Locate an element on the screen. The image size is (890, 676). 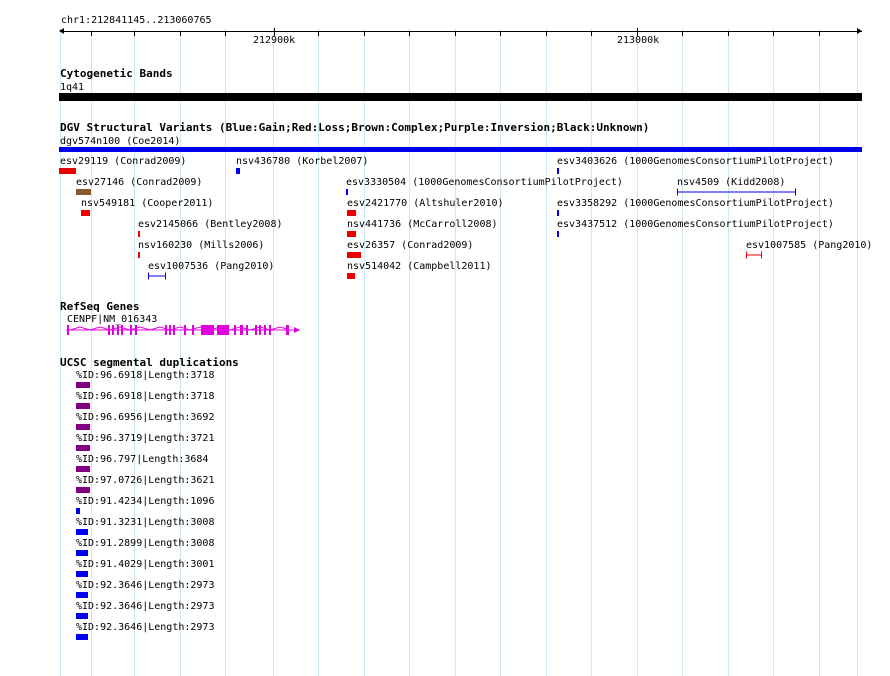
gene-model-cenpf is located at coordinates (184, 330).